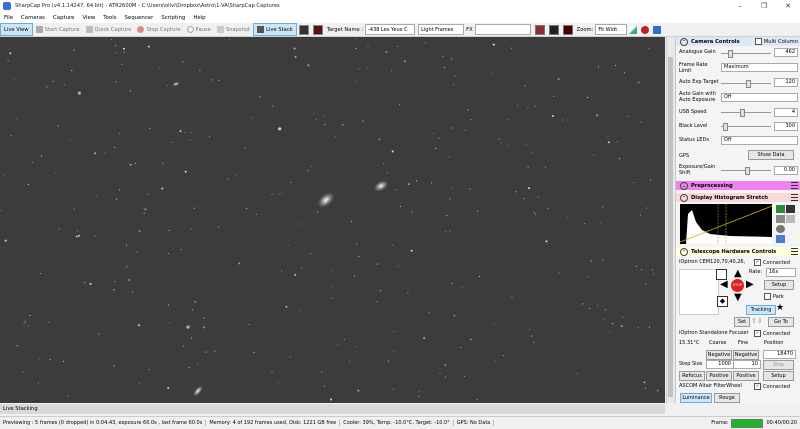 The image size is (800, 429). What do you see at coordinates (539, 29) in the screenshot?
I see `color-swatch-icon` at bounding box center [539, 29].